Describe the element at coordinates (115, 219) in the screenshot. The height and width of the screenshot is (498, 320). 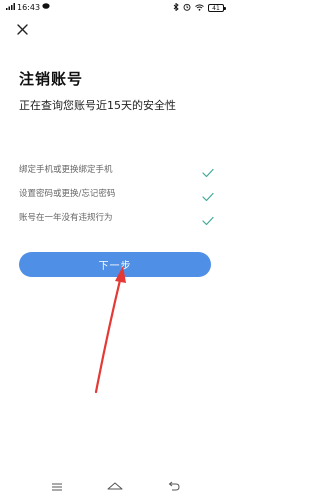
I see `check-item-violation: 账号在一年没有违规行为` at that location.